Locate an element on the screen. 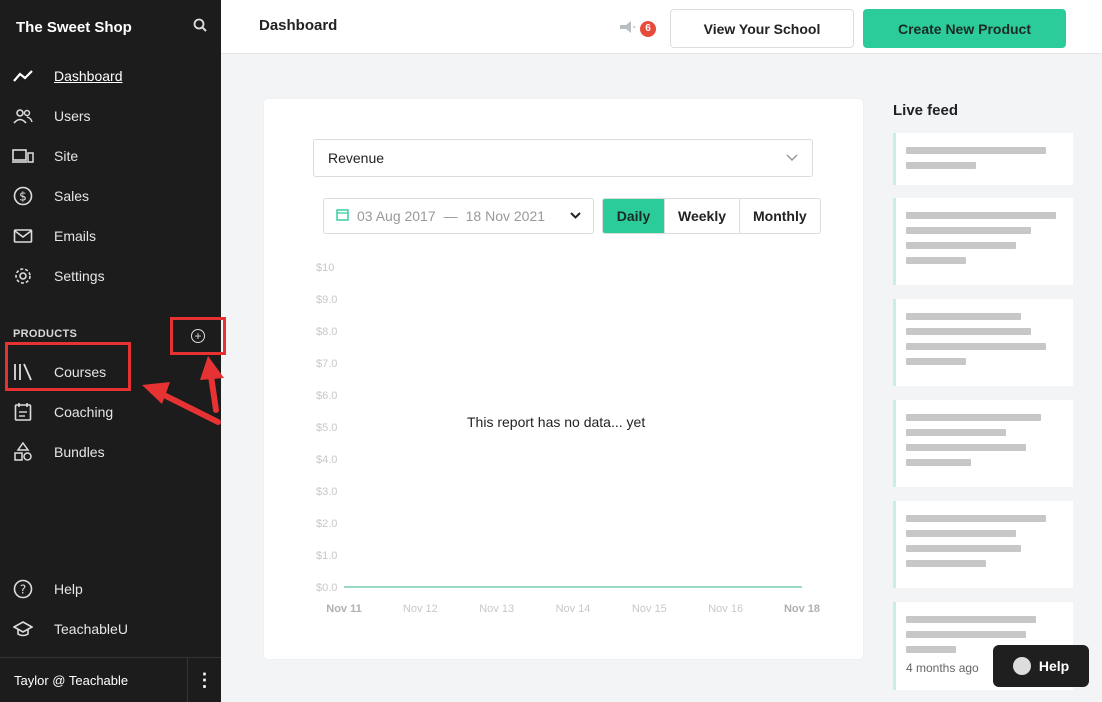 The image size is (1102, 702). sidebar-item-dashboard: Dashboard is located at coordinates (110, 76).